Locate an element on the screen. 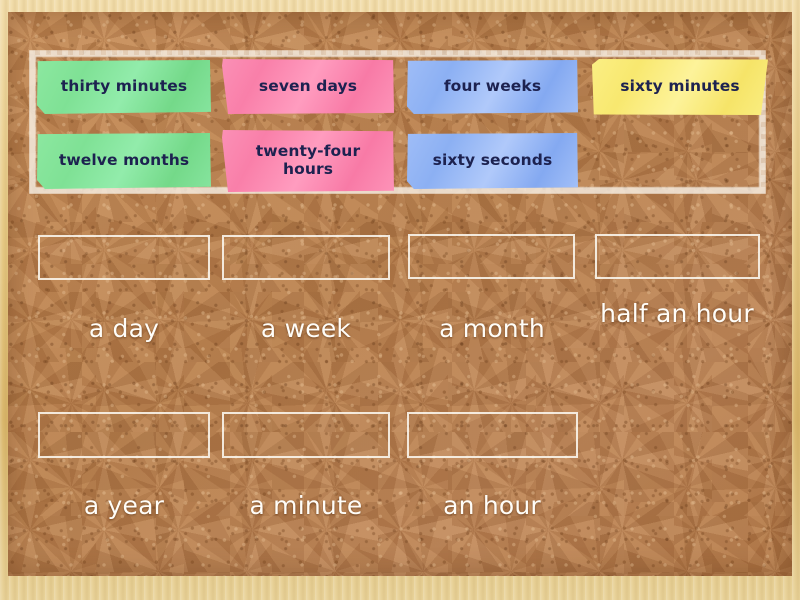  word-tile-twenty-four-hours: twenty-four hours is located at coordinates (308, 161).